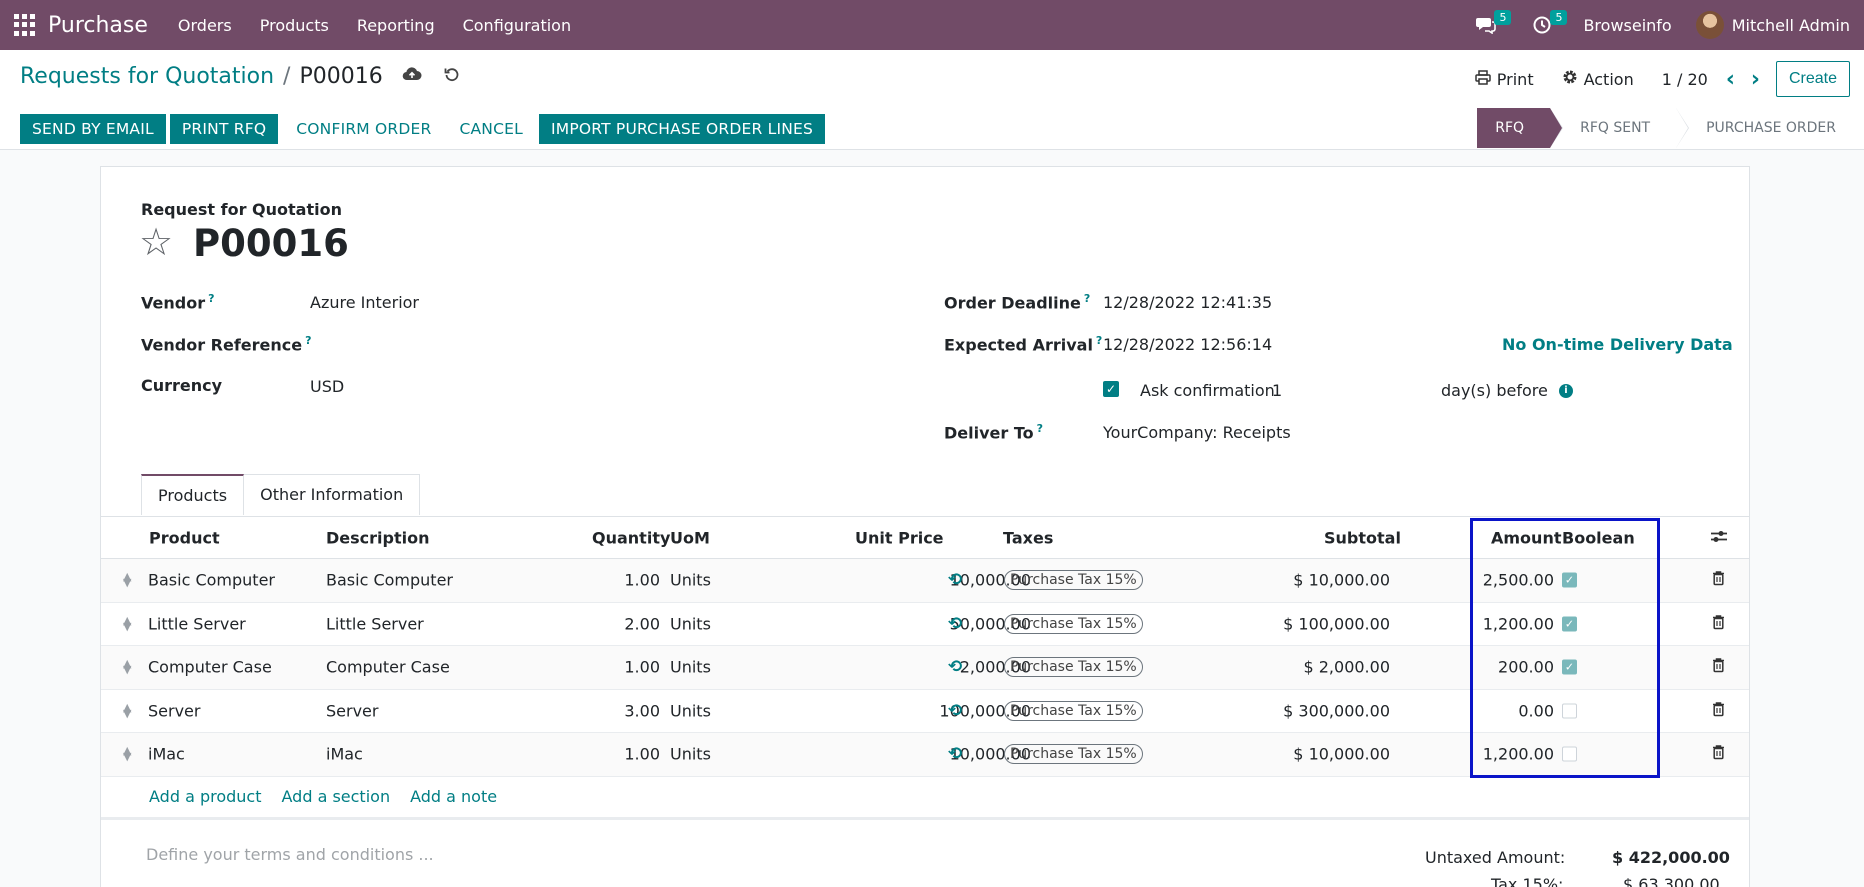 The image size is (1864, 887). Describe the element at coordinates (682, 129) in the screenshot. I see `import-purchase-order-lines-button: IMPORT PURCHASE ORDER LINES` at that location.